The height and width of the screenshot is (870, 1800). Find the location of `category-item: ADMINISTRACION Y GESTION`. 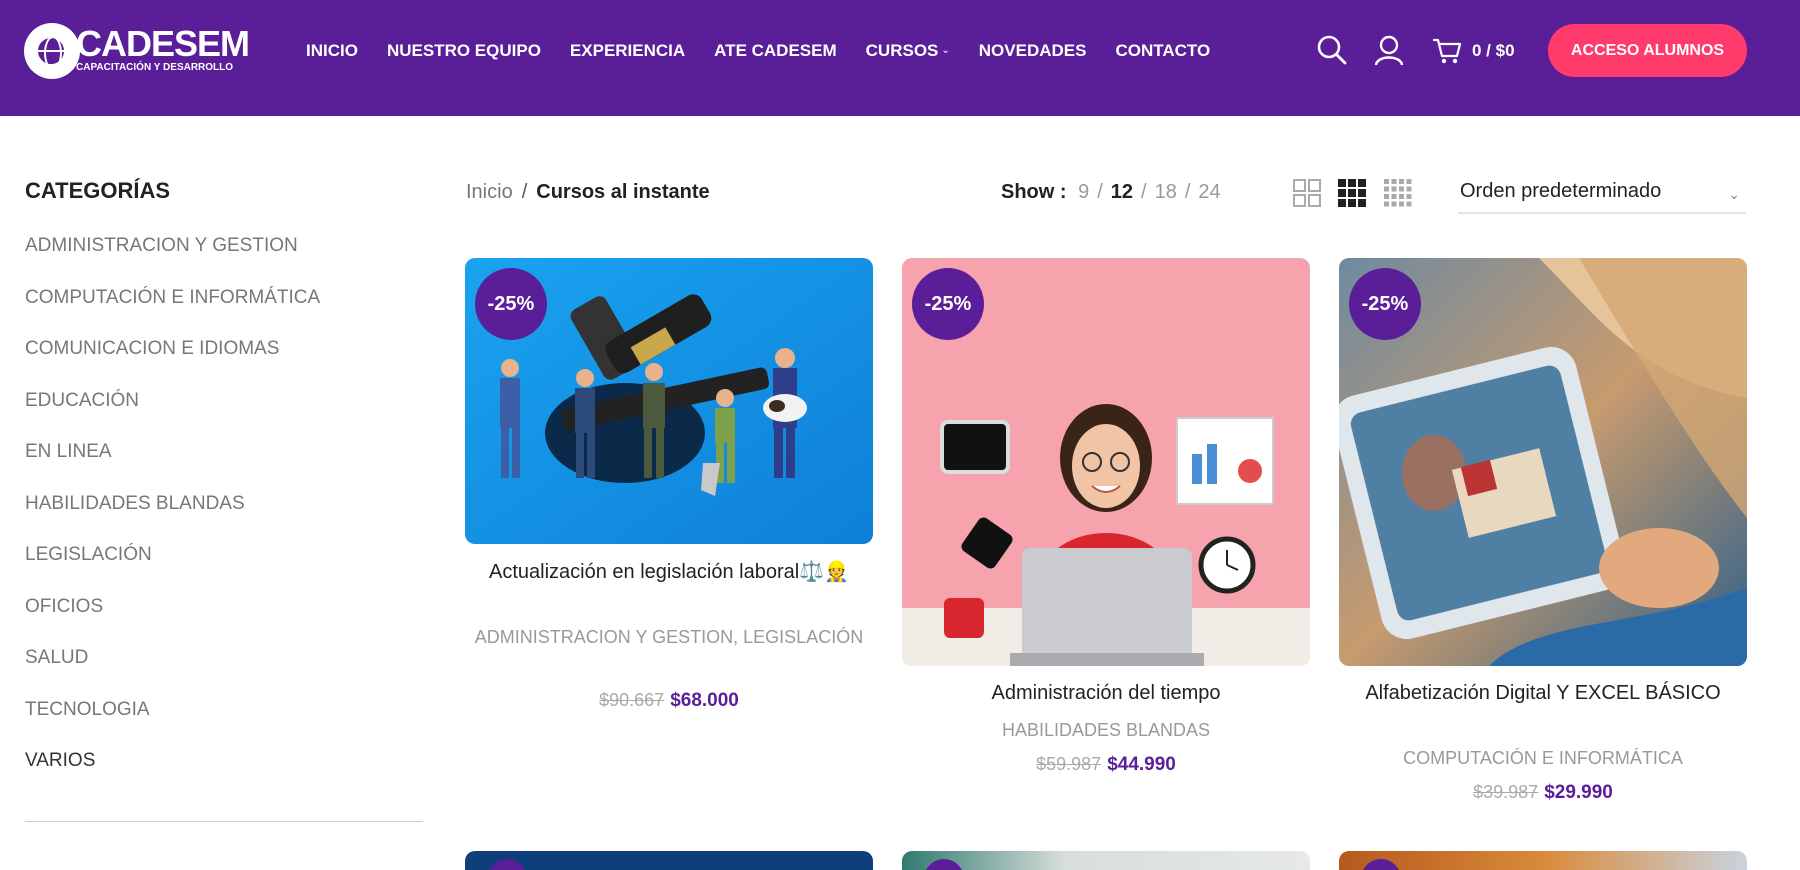

category-item: ADMINISTRACION Y GESTION is located at coordinates (172, 258).